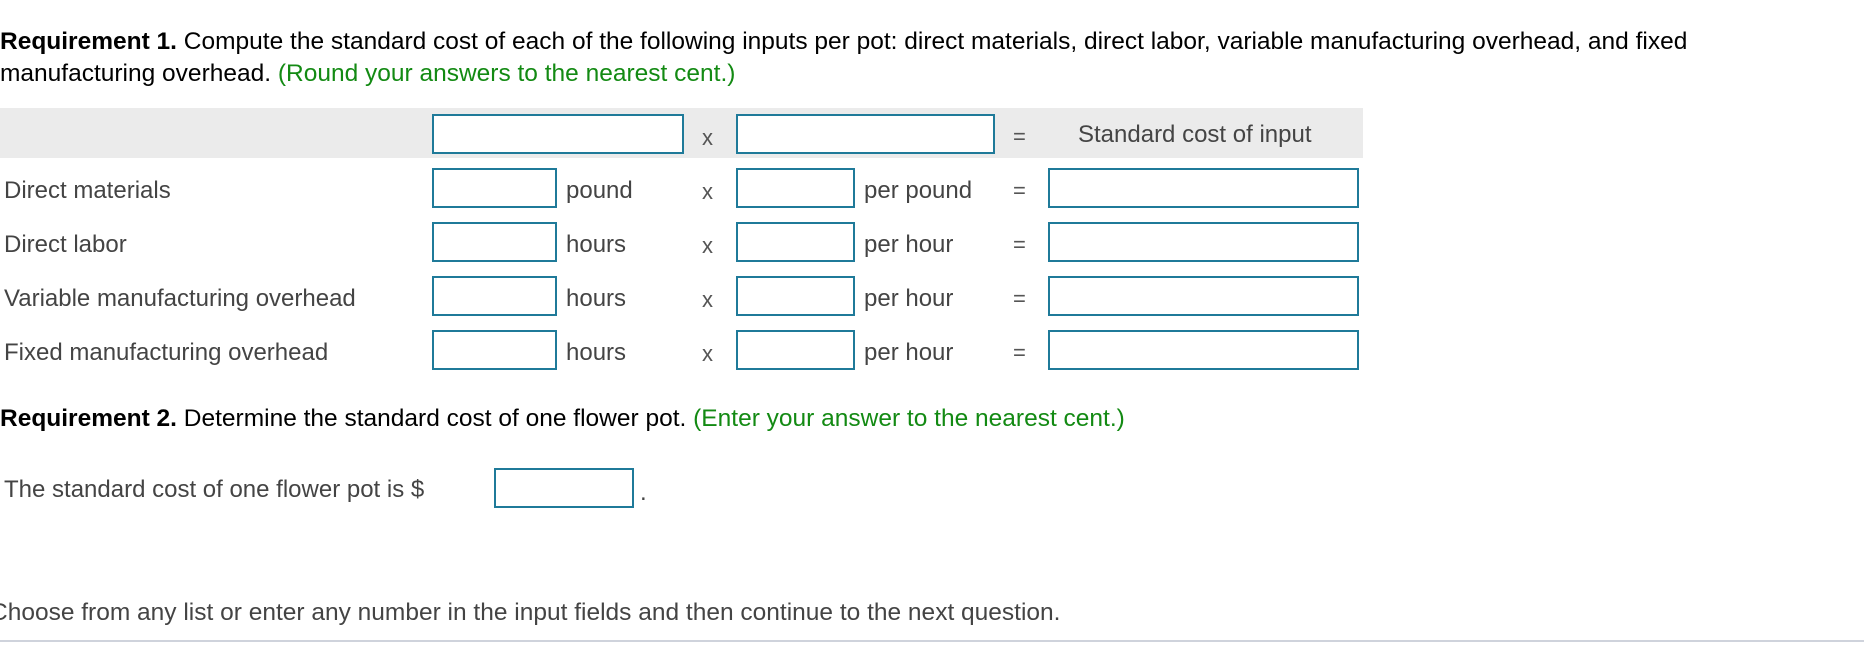 The height and width of the screenshot is (646, 1864). I want to click on requirement-2-hint: (Enter your answer to the nearest cent.), so click(905, 418).